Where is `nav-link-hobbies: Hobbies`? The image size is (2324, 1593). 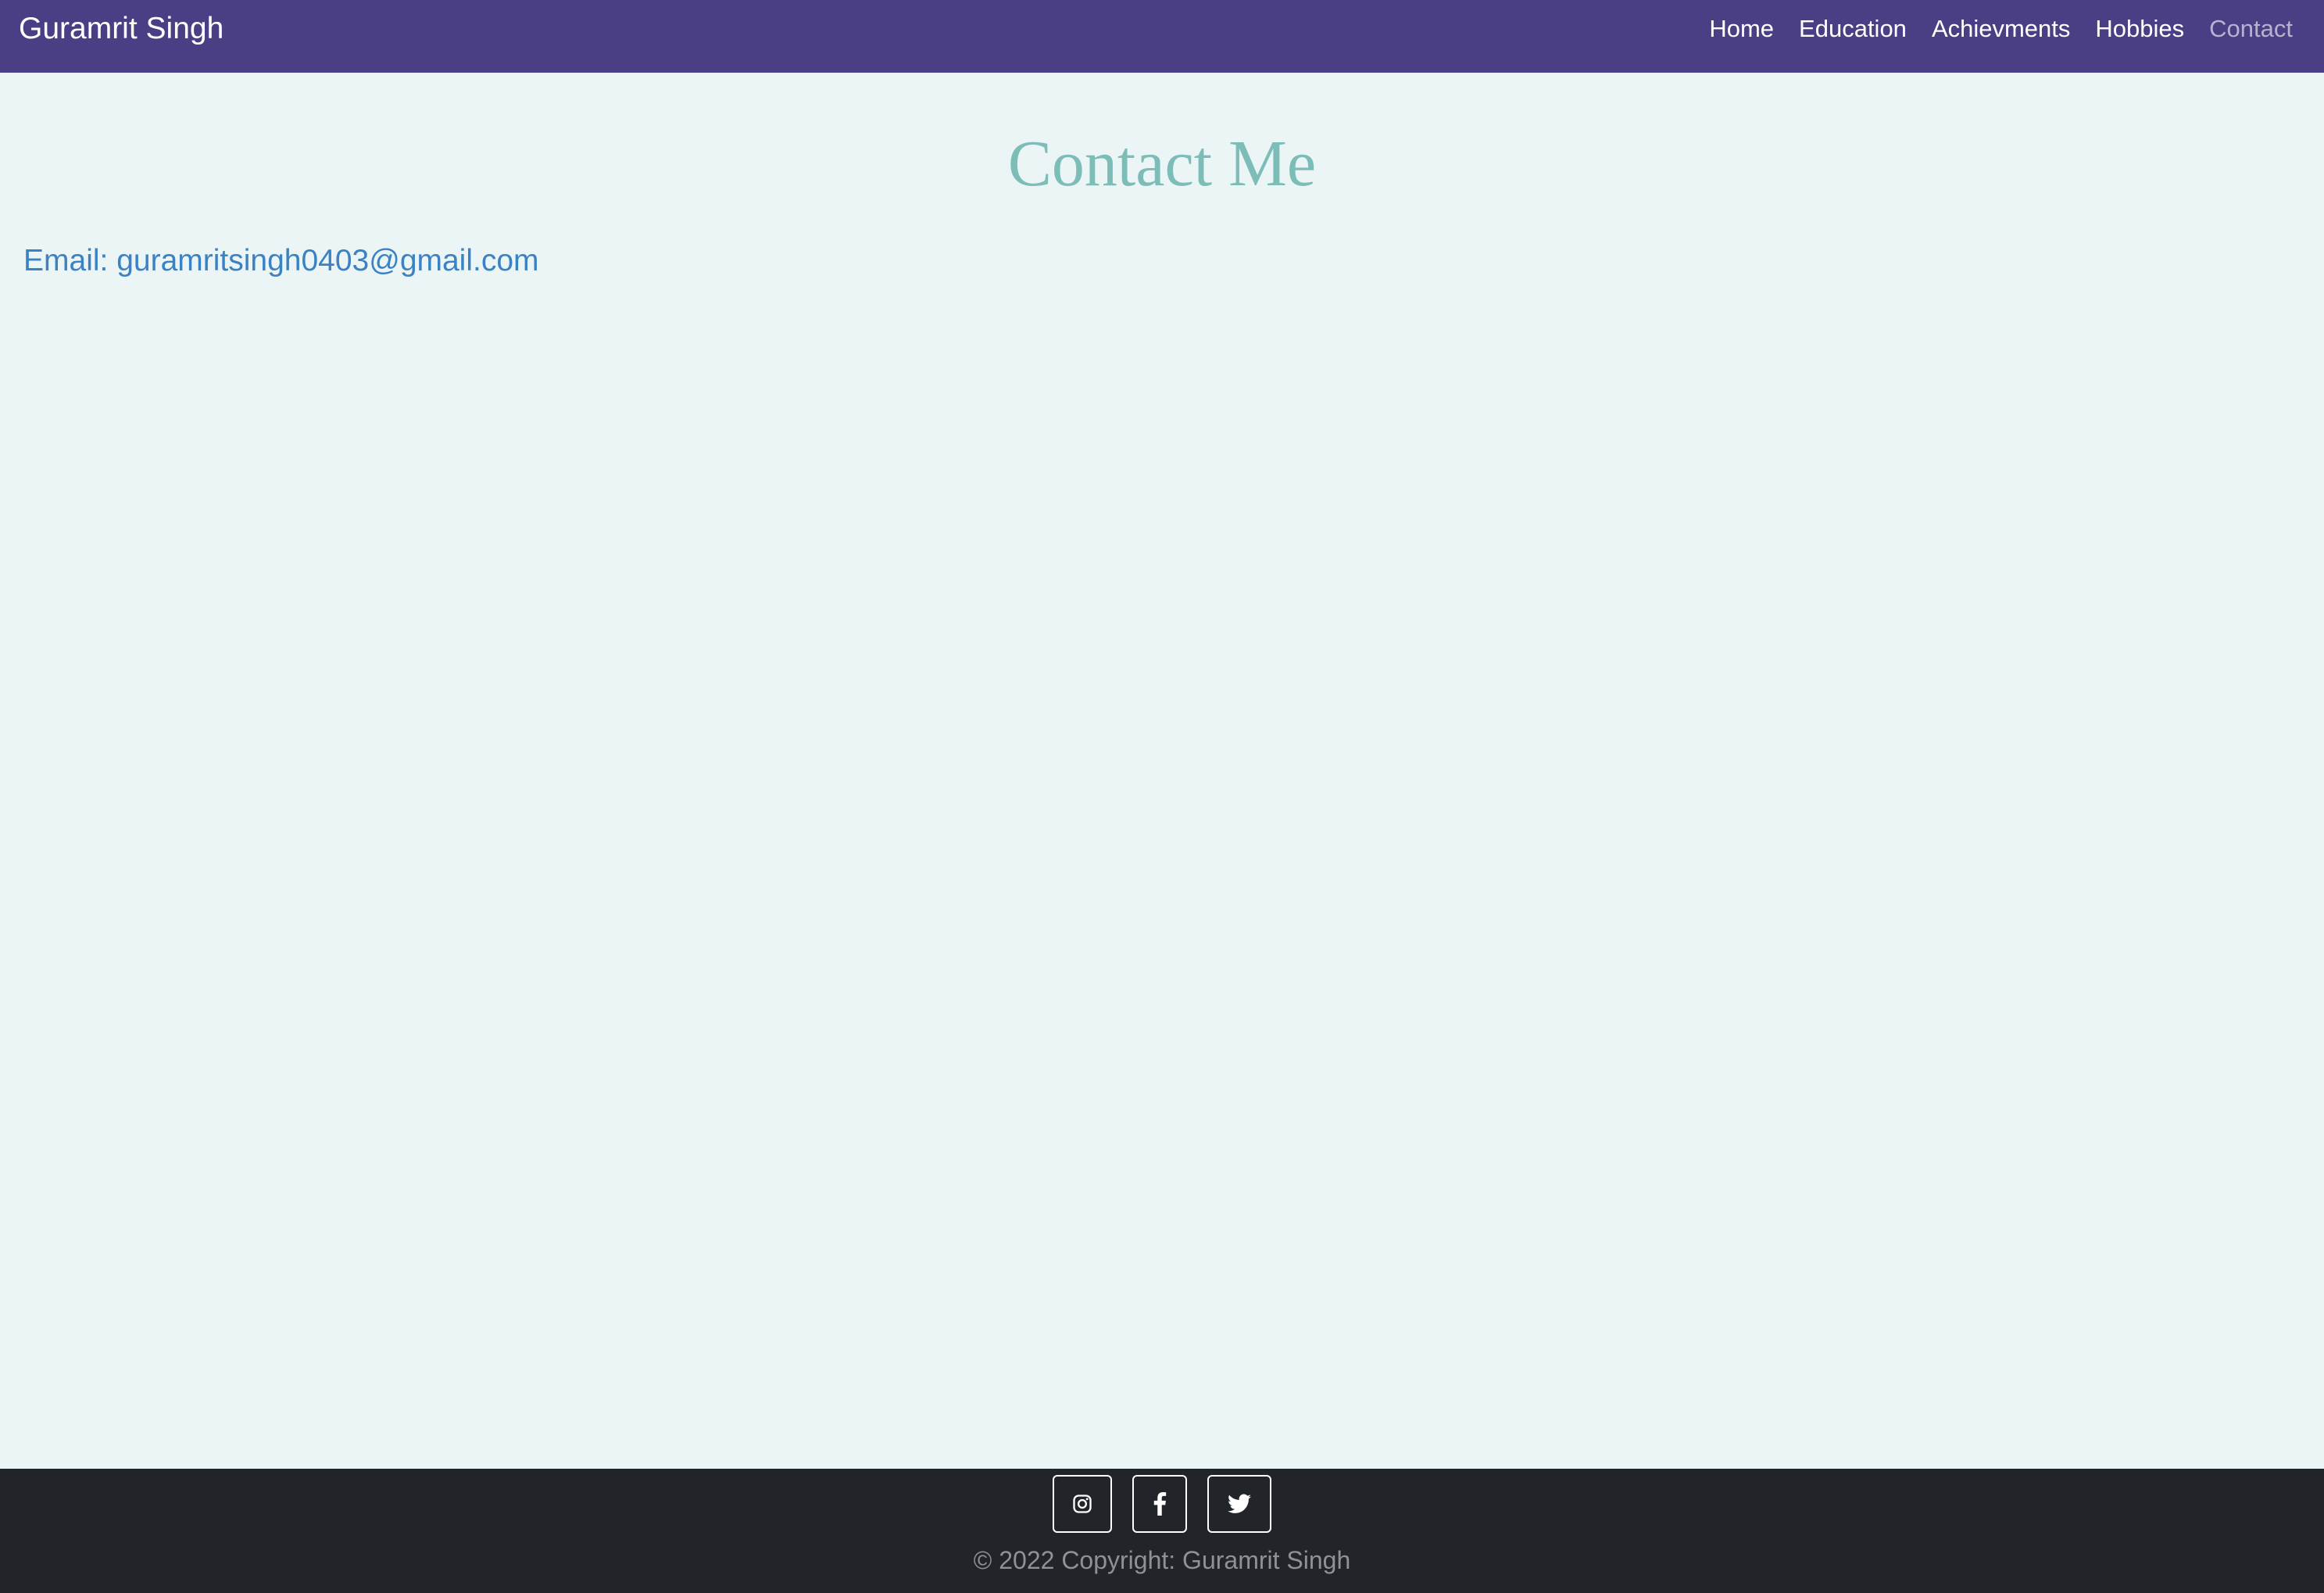
nav-link-hobbies: Hobbies is located at coordinates (2139, 29).